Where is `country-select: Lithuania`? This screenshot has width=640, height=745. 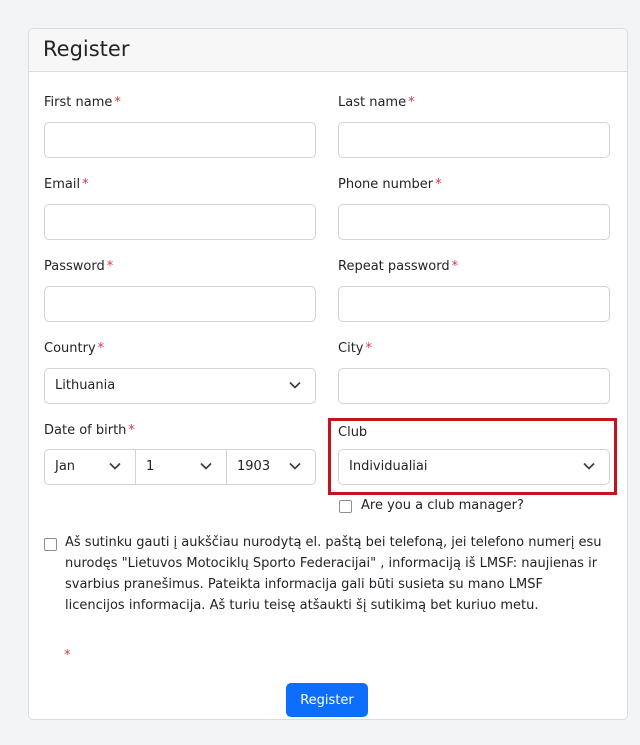
country-select: Lithuania is located at coordinates (180, 386).